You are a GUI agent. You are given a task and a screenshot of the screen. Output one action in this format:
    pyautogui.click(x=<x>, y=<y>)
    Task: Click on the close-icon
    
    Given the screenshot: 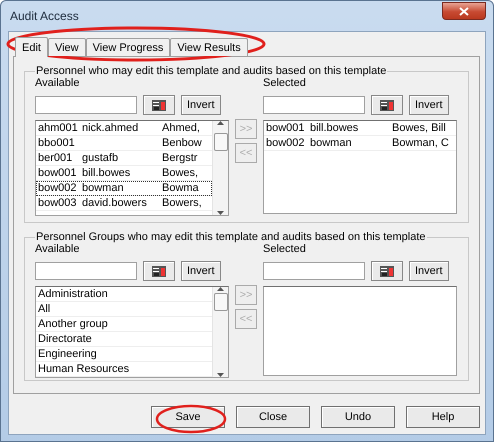 What is the action you would take?
    pyautogui.click(x=464, y=11)
    